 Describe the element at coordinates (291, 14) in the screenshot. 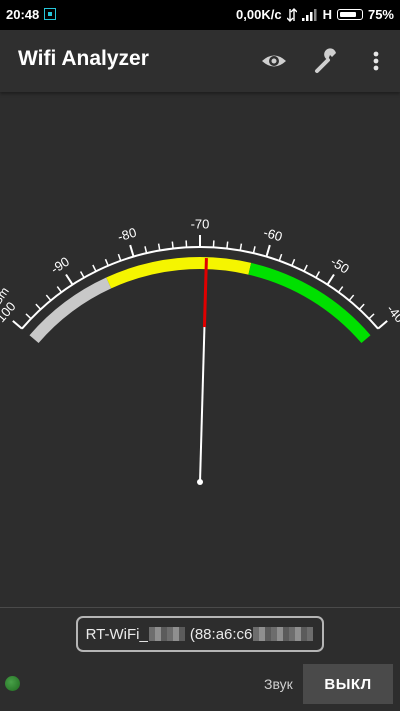

I see `data-transfer-icon` at that location.